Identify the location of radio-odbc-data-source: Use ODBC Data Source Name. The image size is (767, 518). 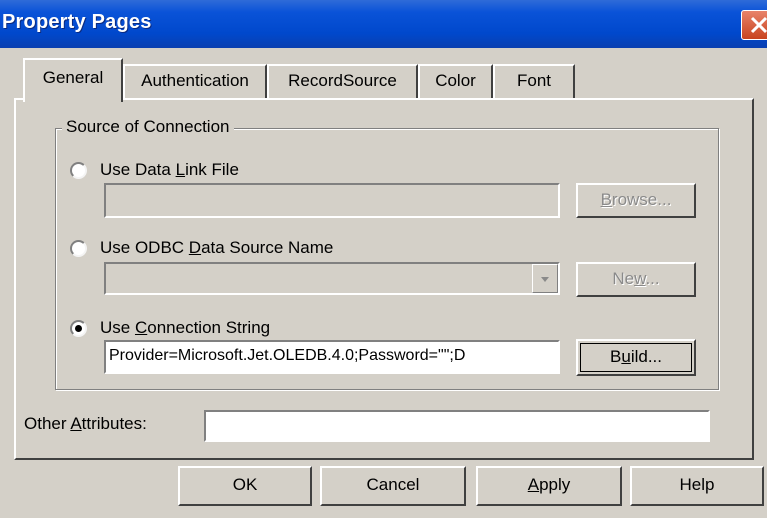
(230, 250).